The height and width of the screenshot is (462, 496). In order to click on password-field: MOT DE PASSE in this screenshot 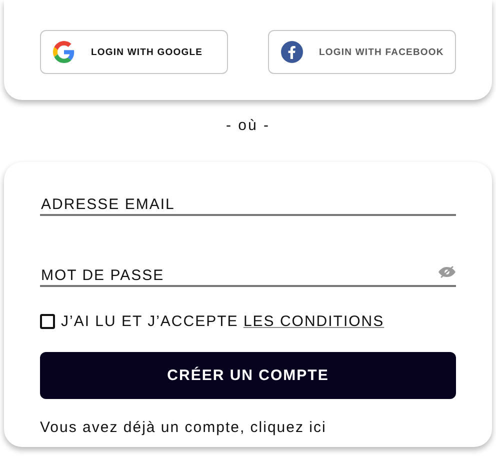, I will do `click(239, 275)`.